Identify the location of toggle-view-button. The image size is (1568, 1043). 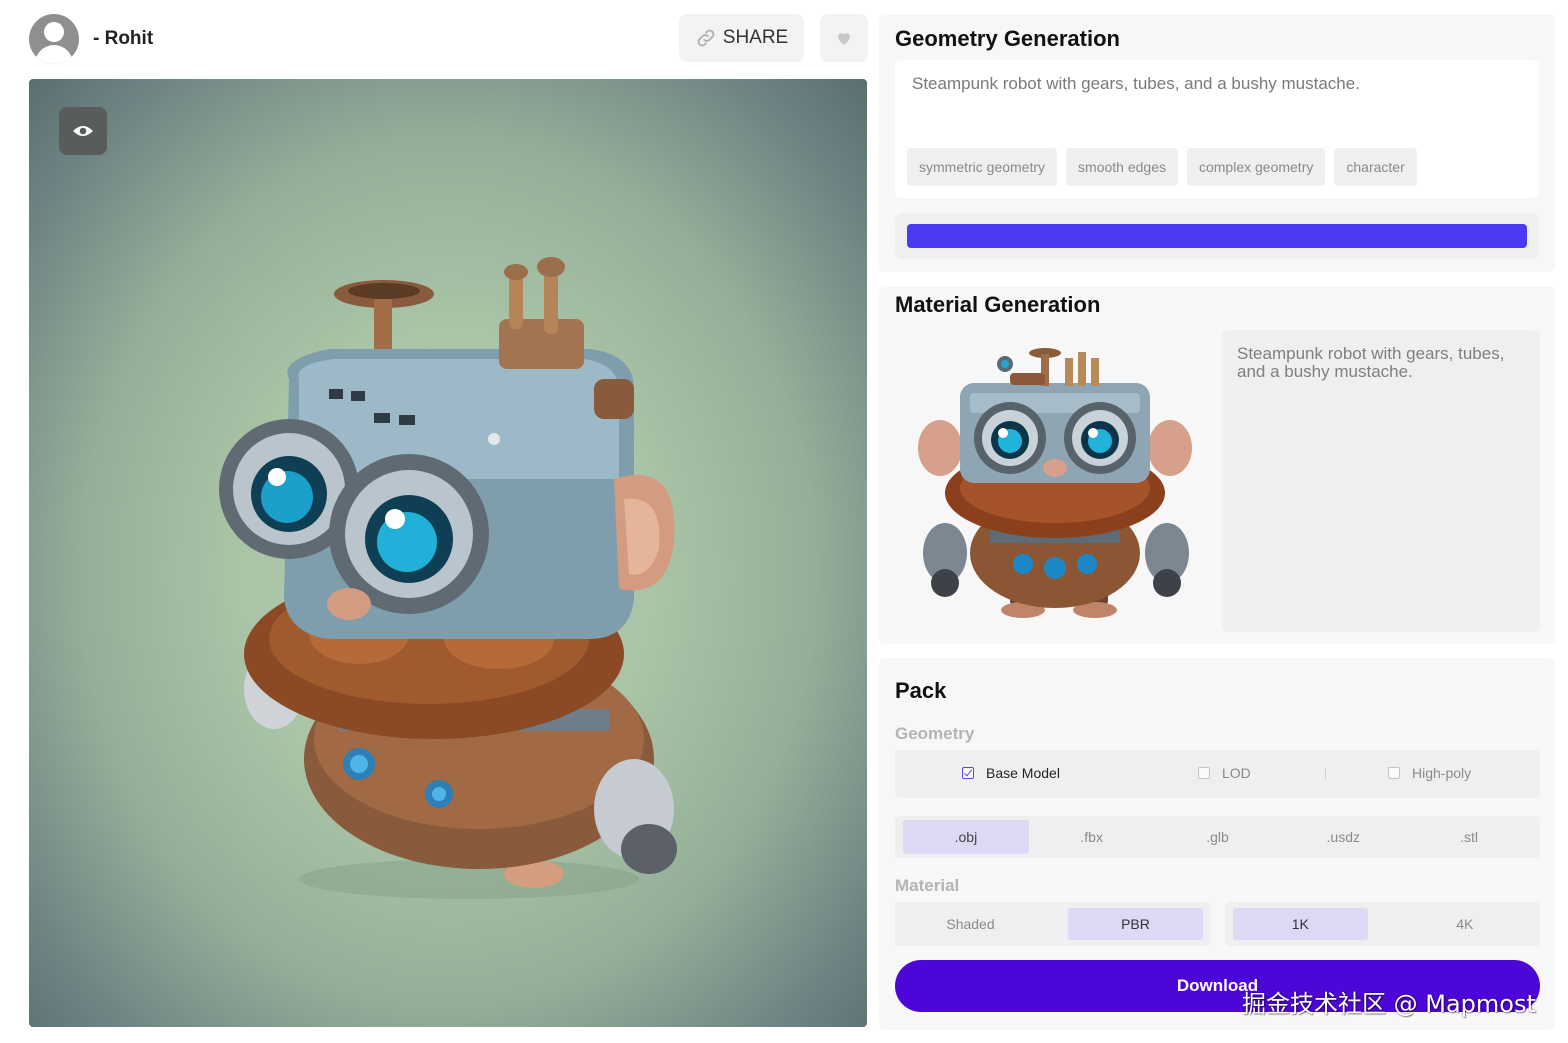
(83, 131).